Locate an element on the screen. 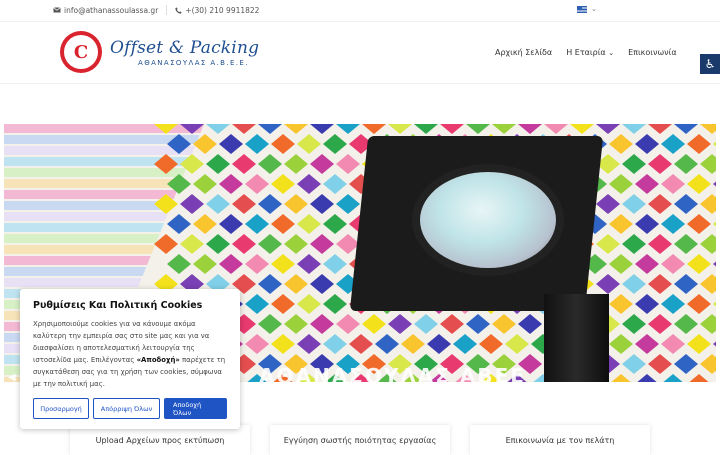 This screenshot has width=720, height=455. logo-emblem-icon: C is located at coordinates (81, 52).